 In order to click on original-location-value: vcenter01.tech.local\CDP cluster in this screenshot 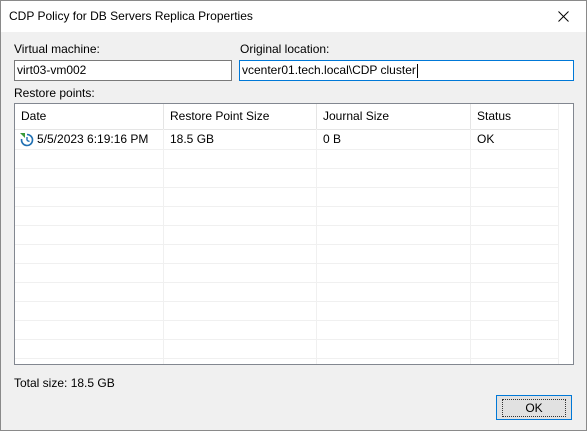, I will do `click(329, 70)`.